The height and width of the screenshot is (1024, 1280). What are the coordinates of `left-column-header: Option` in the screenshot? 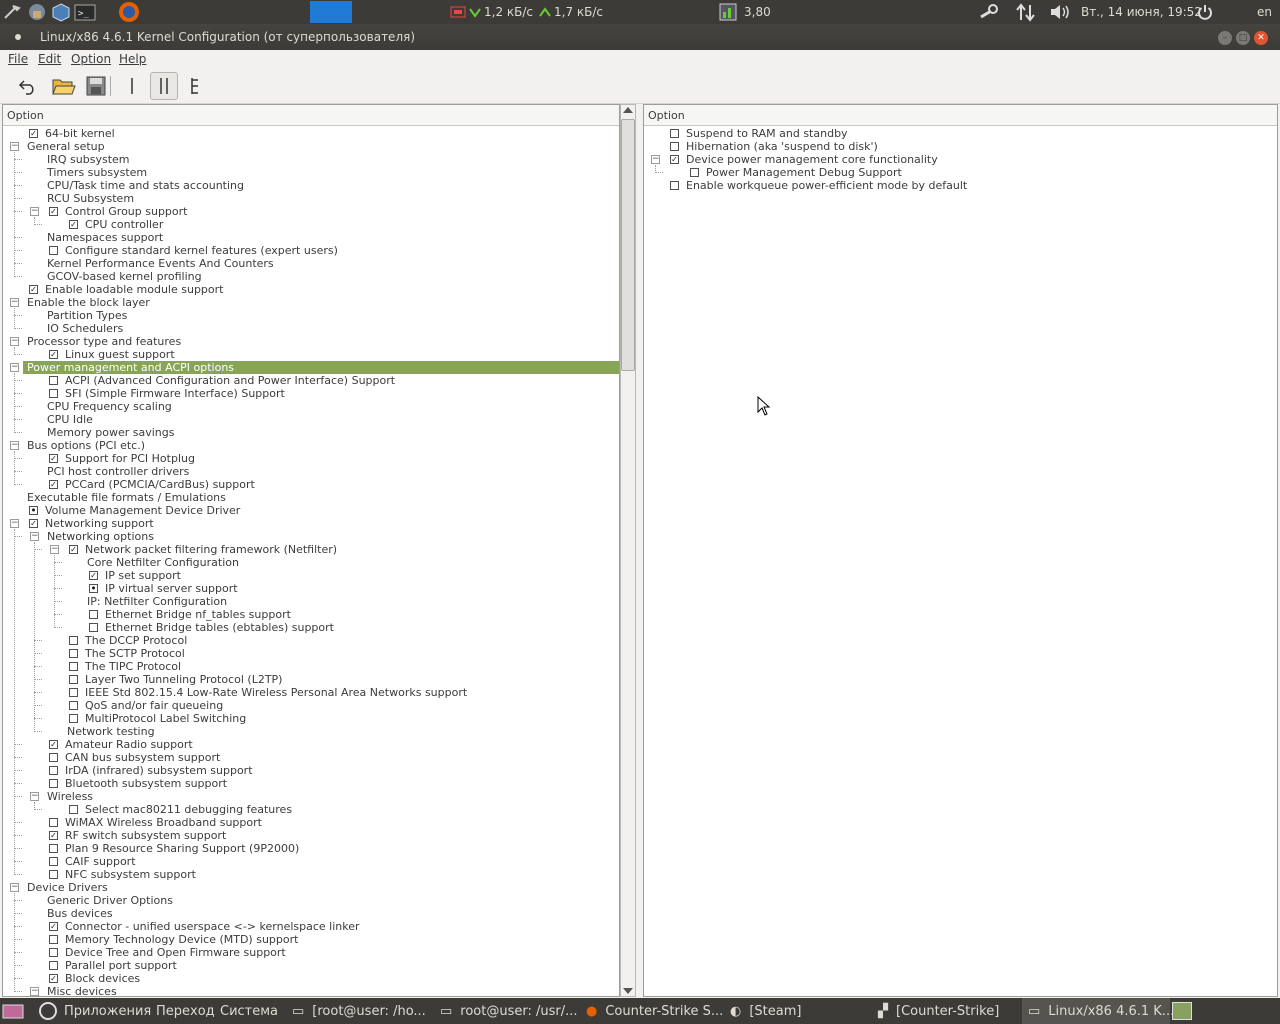 It's located at (311, 115).